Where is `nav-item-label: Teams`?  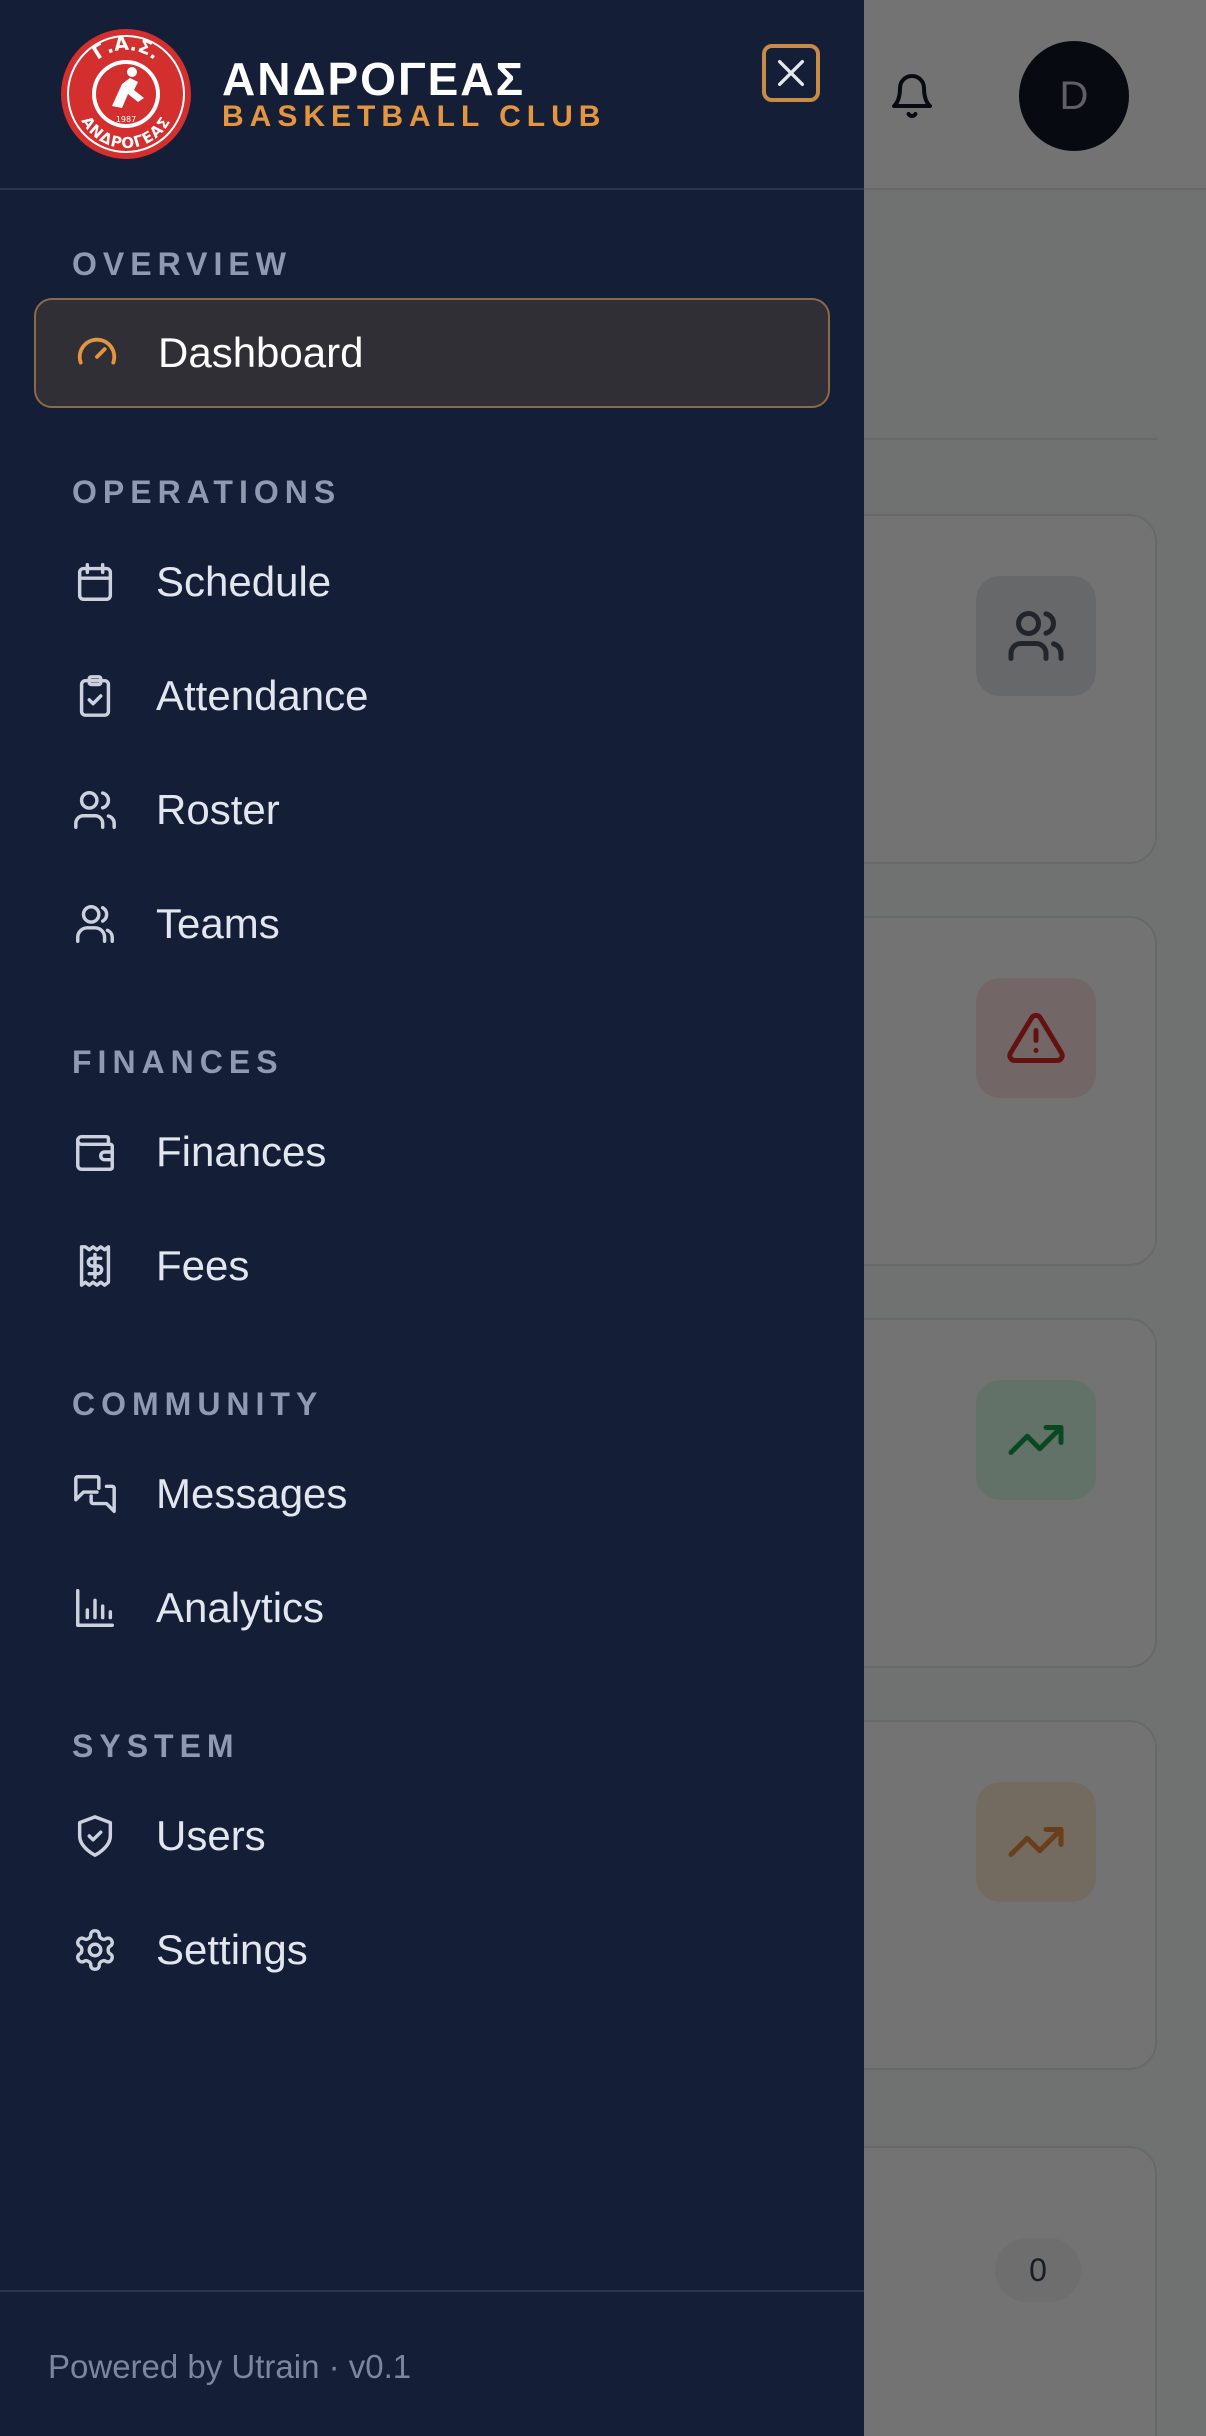
nav-item-label: Teams is located at coordinates (218, 923).